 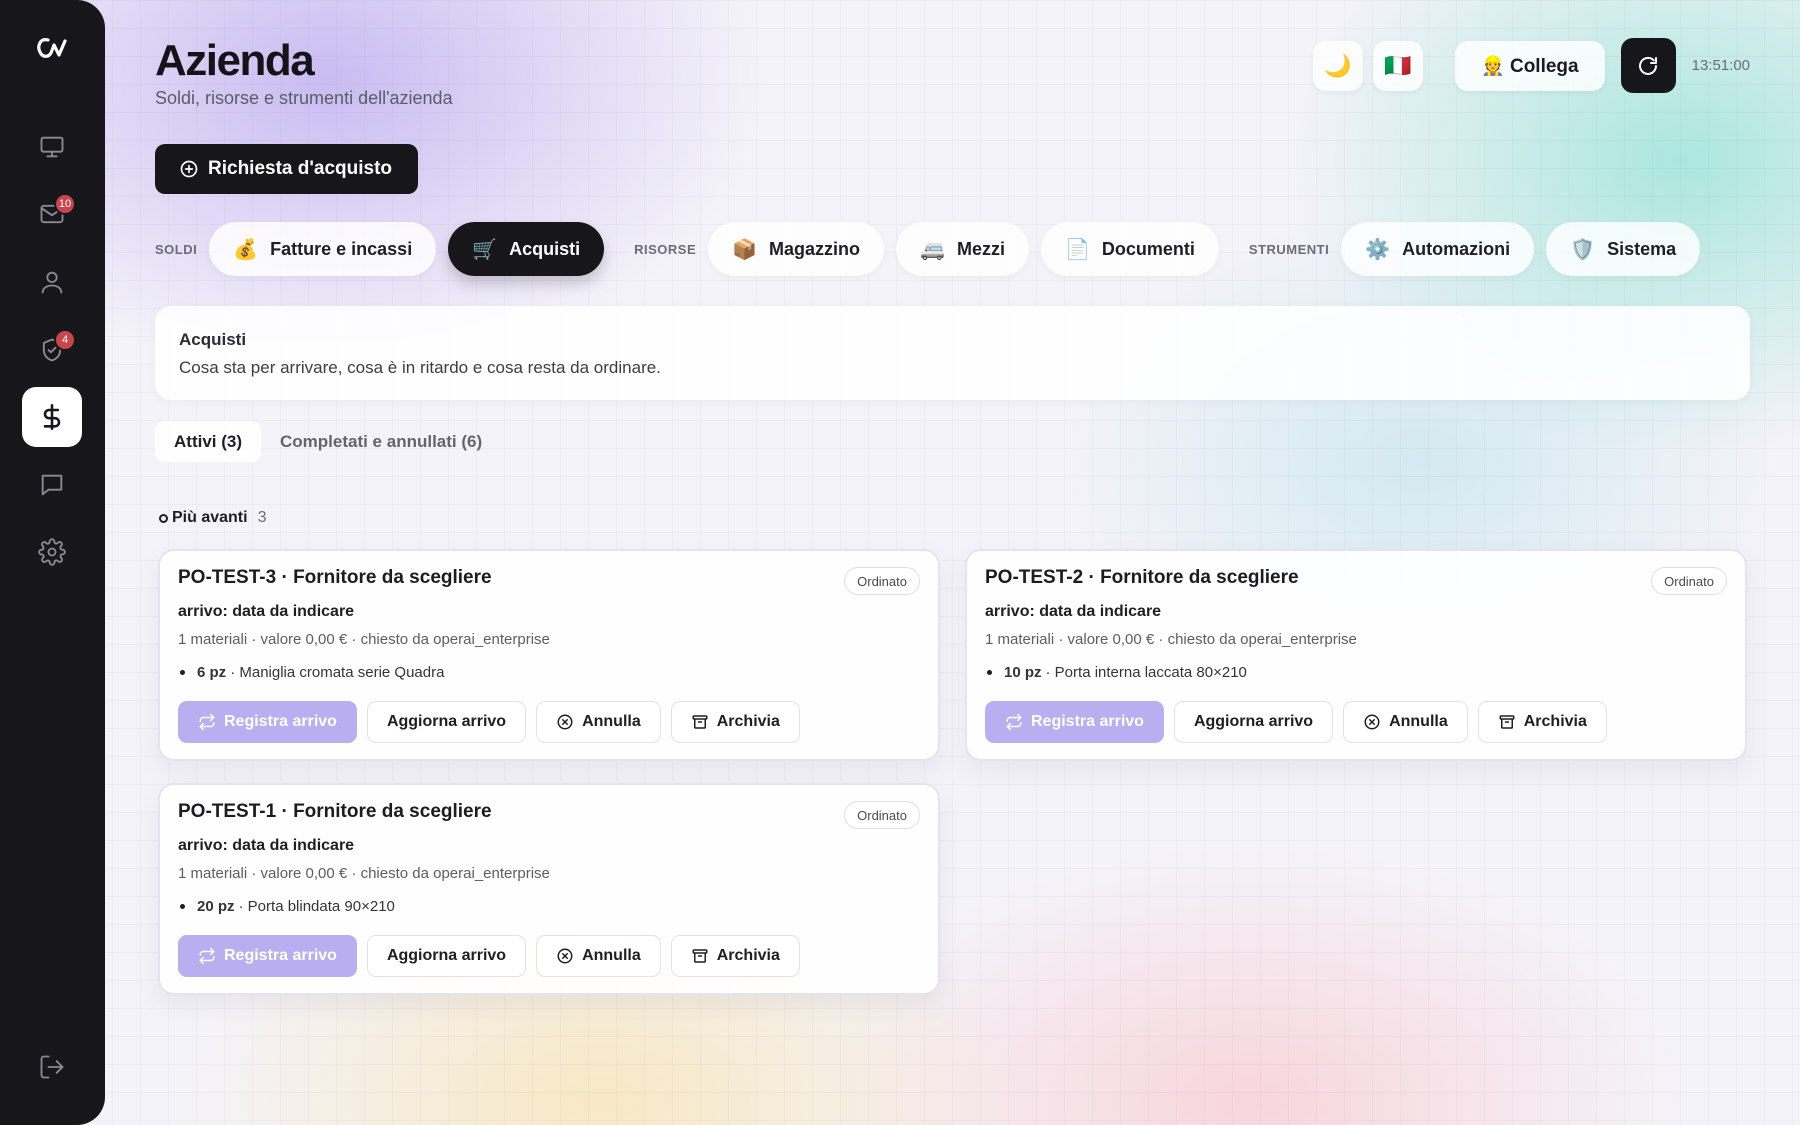 I want to click on theme-toggle-button: 🌙, so click(x=1338, y=65).